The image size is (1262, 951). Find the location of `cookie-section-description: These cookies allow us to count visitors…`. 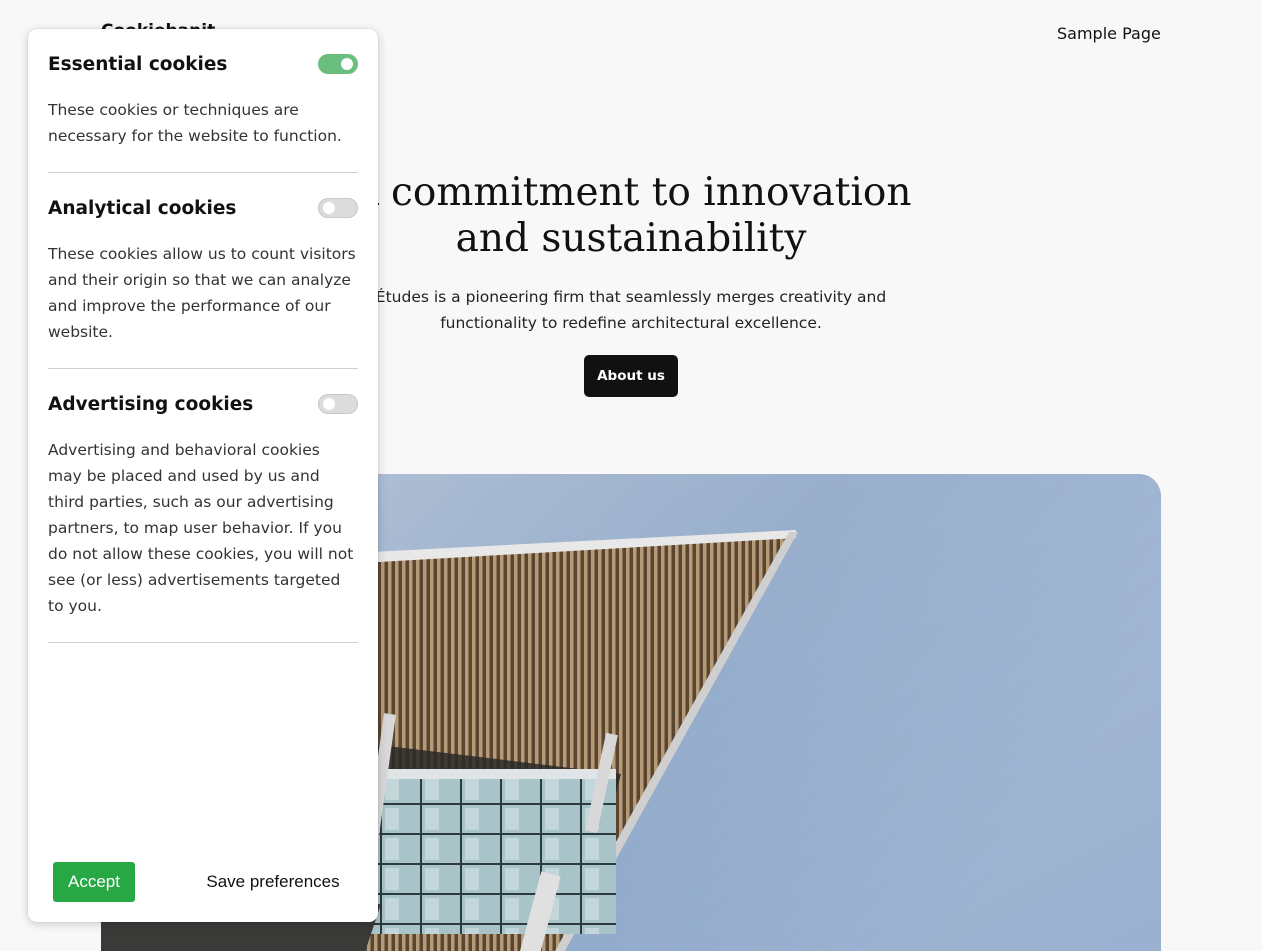

cookie-section-description: These cookies allow us to count visitors… is located at coordinates (202, 293).